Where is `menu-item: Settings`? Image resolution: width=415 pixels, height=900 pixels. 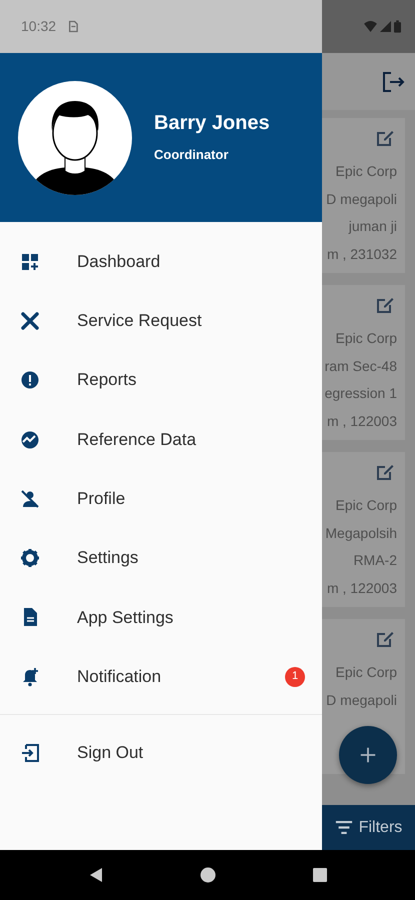 menu-item: Settings is located at coordinates (161, 558).